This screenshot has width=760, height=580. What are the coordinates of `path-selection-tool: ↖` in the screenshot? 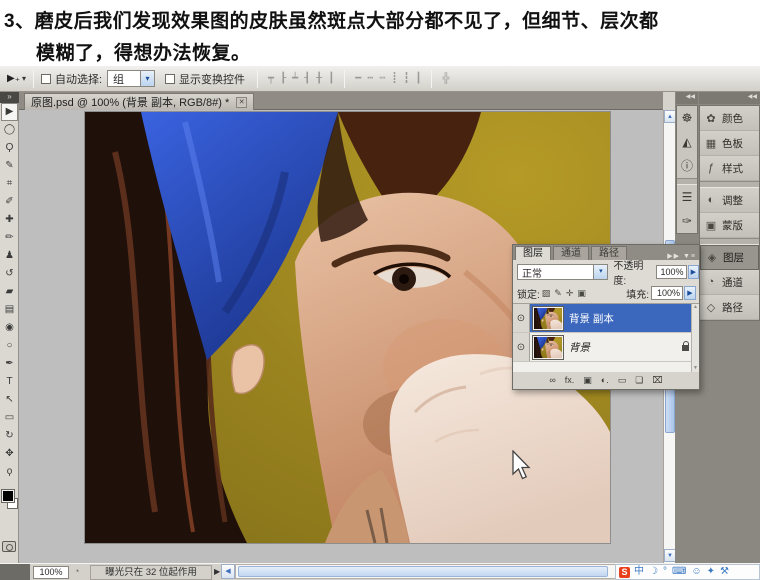 It's located at (9, 400).